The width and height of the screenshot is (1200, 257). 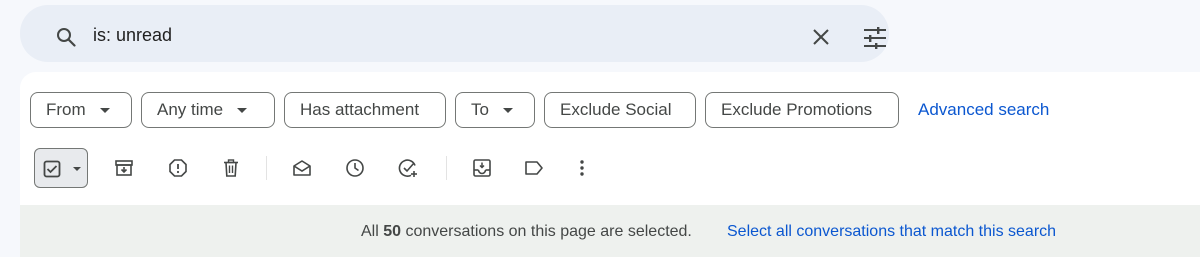 What do you see at coordinates (302, 168) in the screenshot?
I see `mark-as-read-icon` at bounding box center [302, 168].